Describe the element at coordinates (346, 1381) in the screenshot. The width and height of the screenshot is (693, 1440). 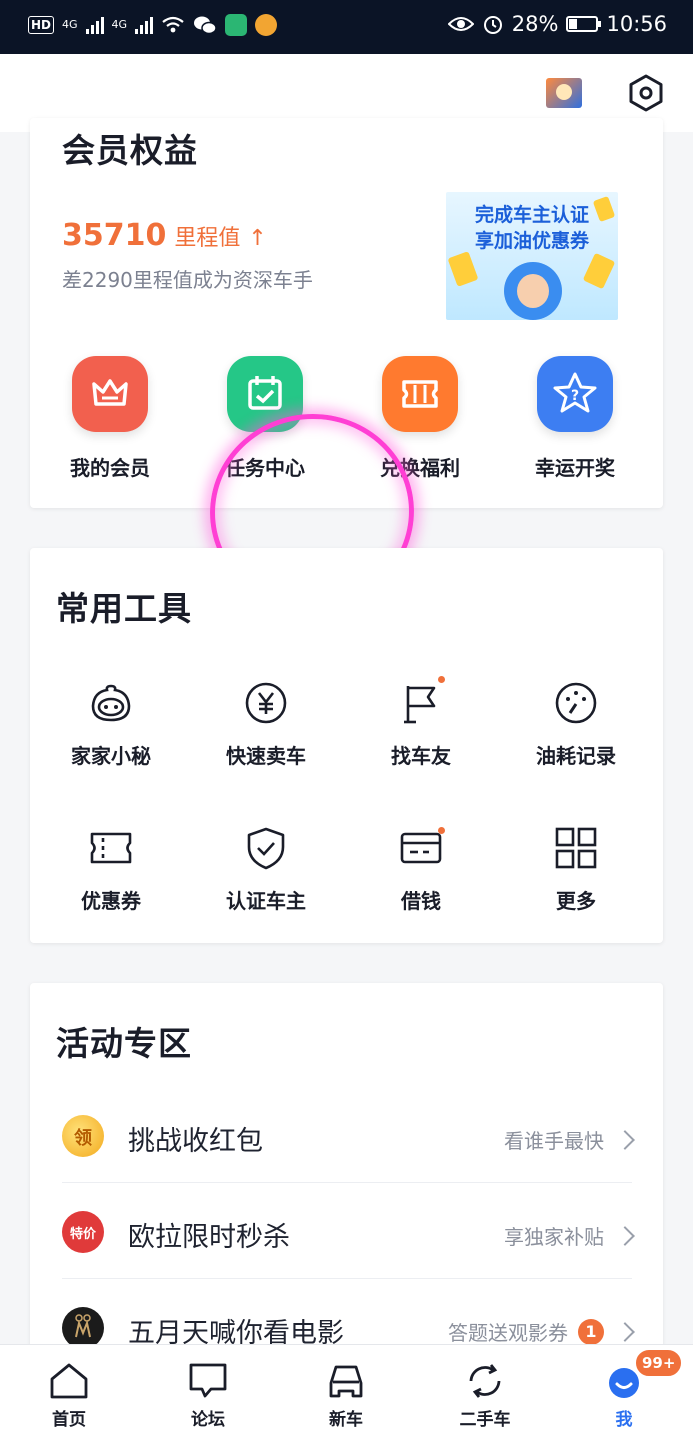
I see `car-icon` at that location.